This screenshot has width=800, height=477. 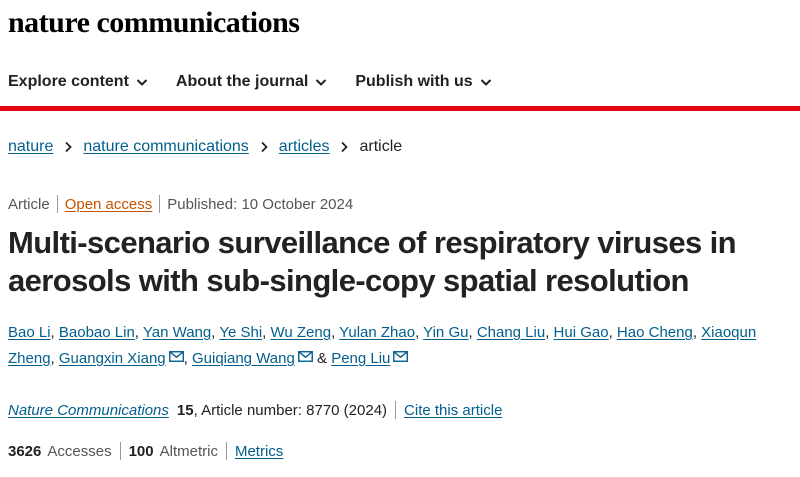 What do you see at coordinates (30, 147) in the screenshot?
I see `breadcrumb-nature: nature` at bounding box center [30, 147].